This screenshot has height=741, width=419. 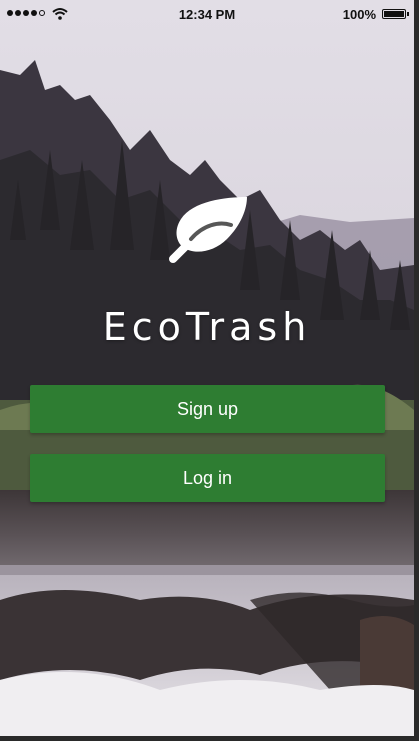 I want to click on leaf-icon, so click(x=208, y=230).